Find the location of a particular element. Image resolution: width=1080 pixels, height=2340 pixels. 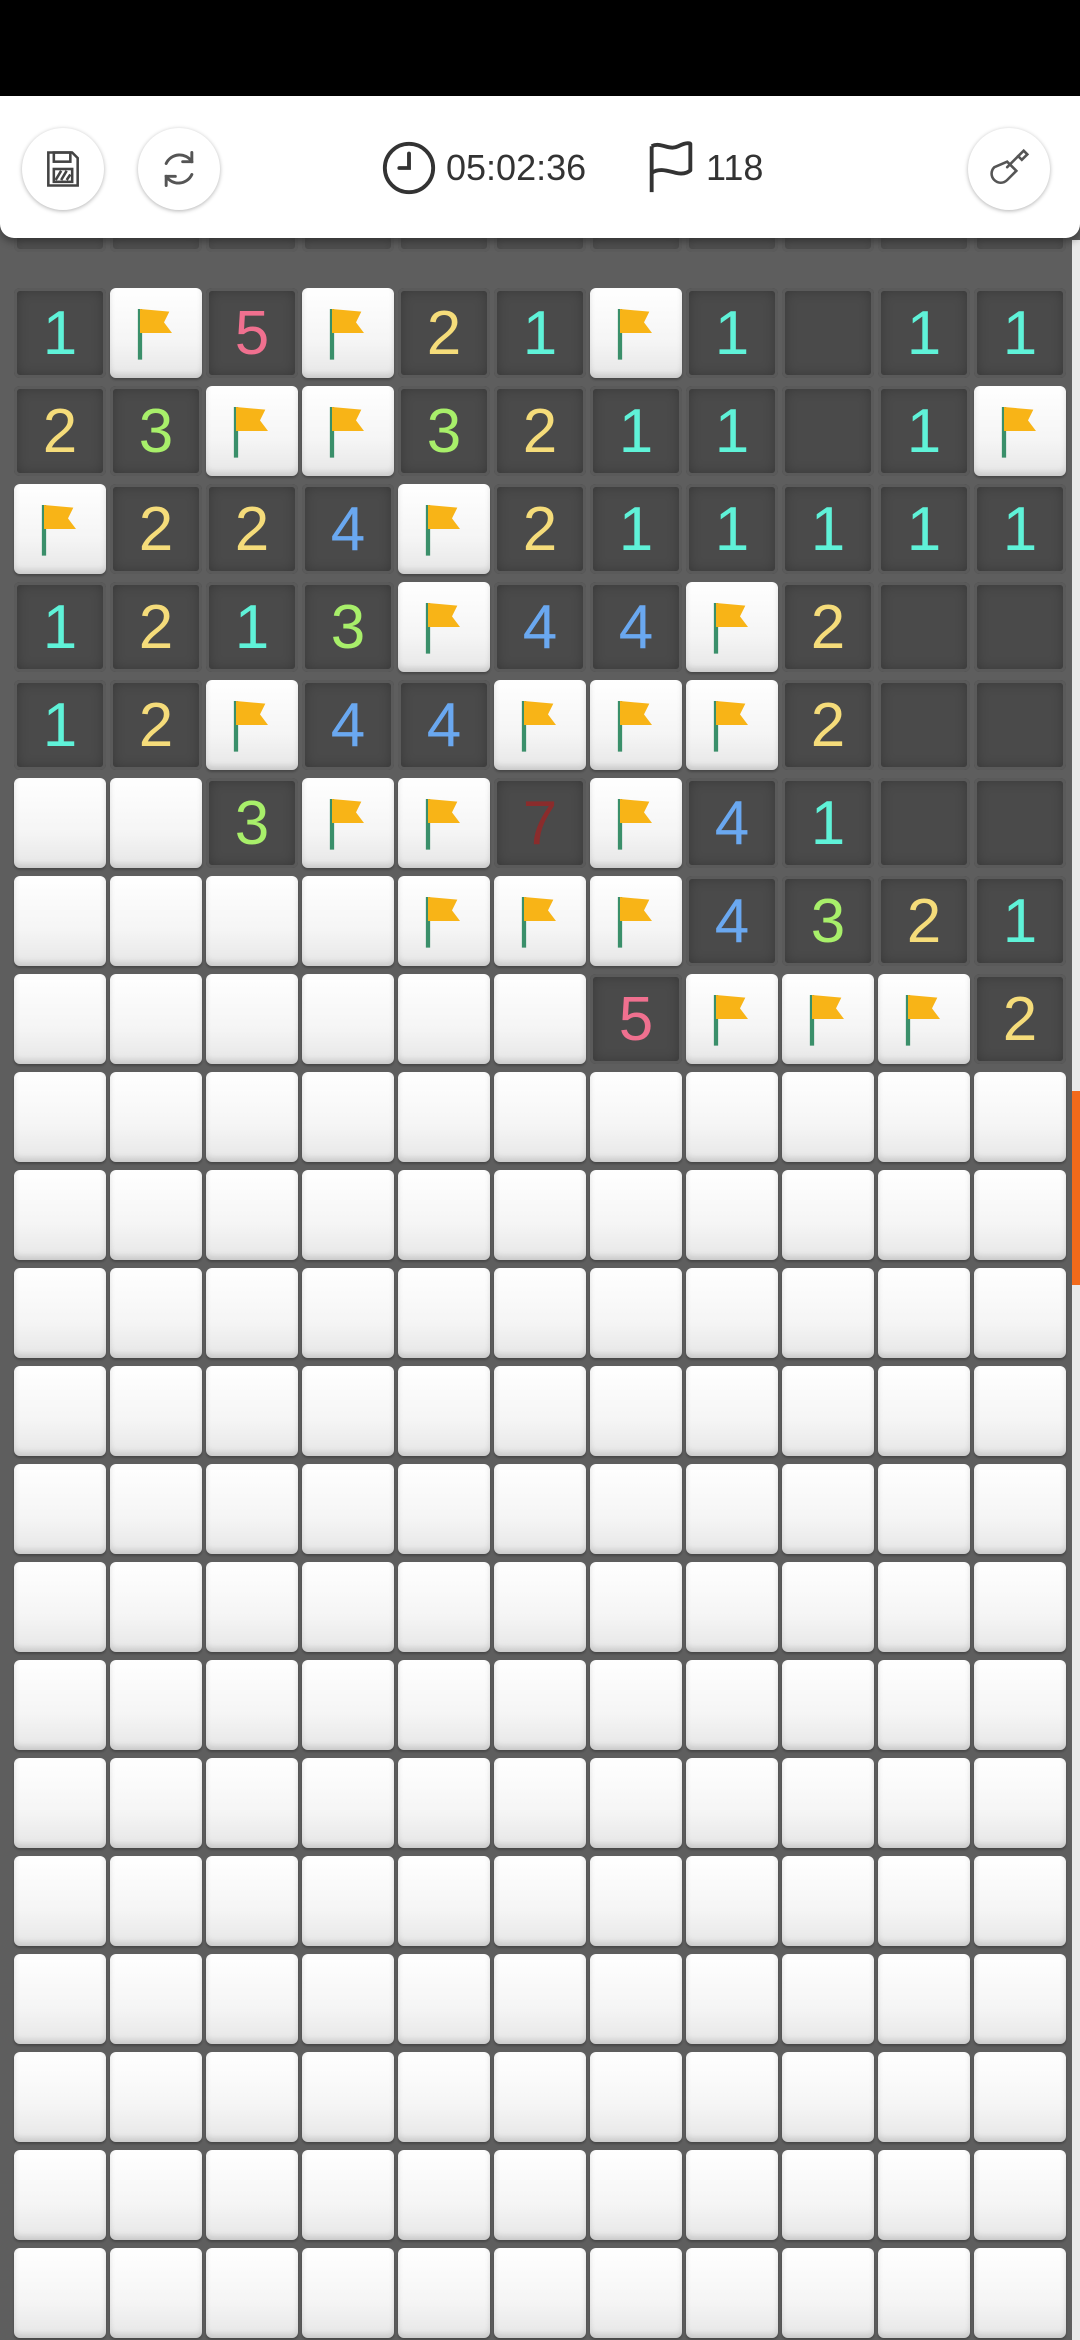

save-button is located at coordinates (63, 169).